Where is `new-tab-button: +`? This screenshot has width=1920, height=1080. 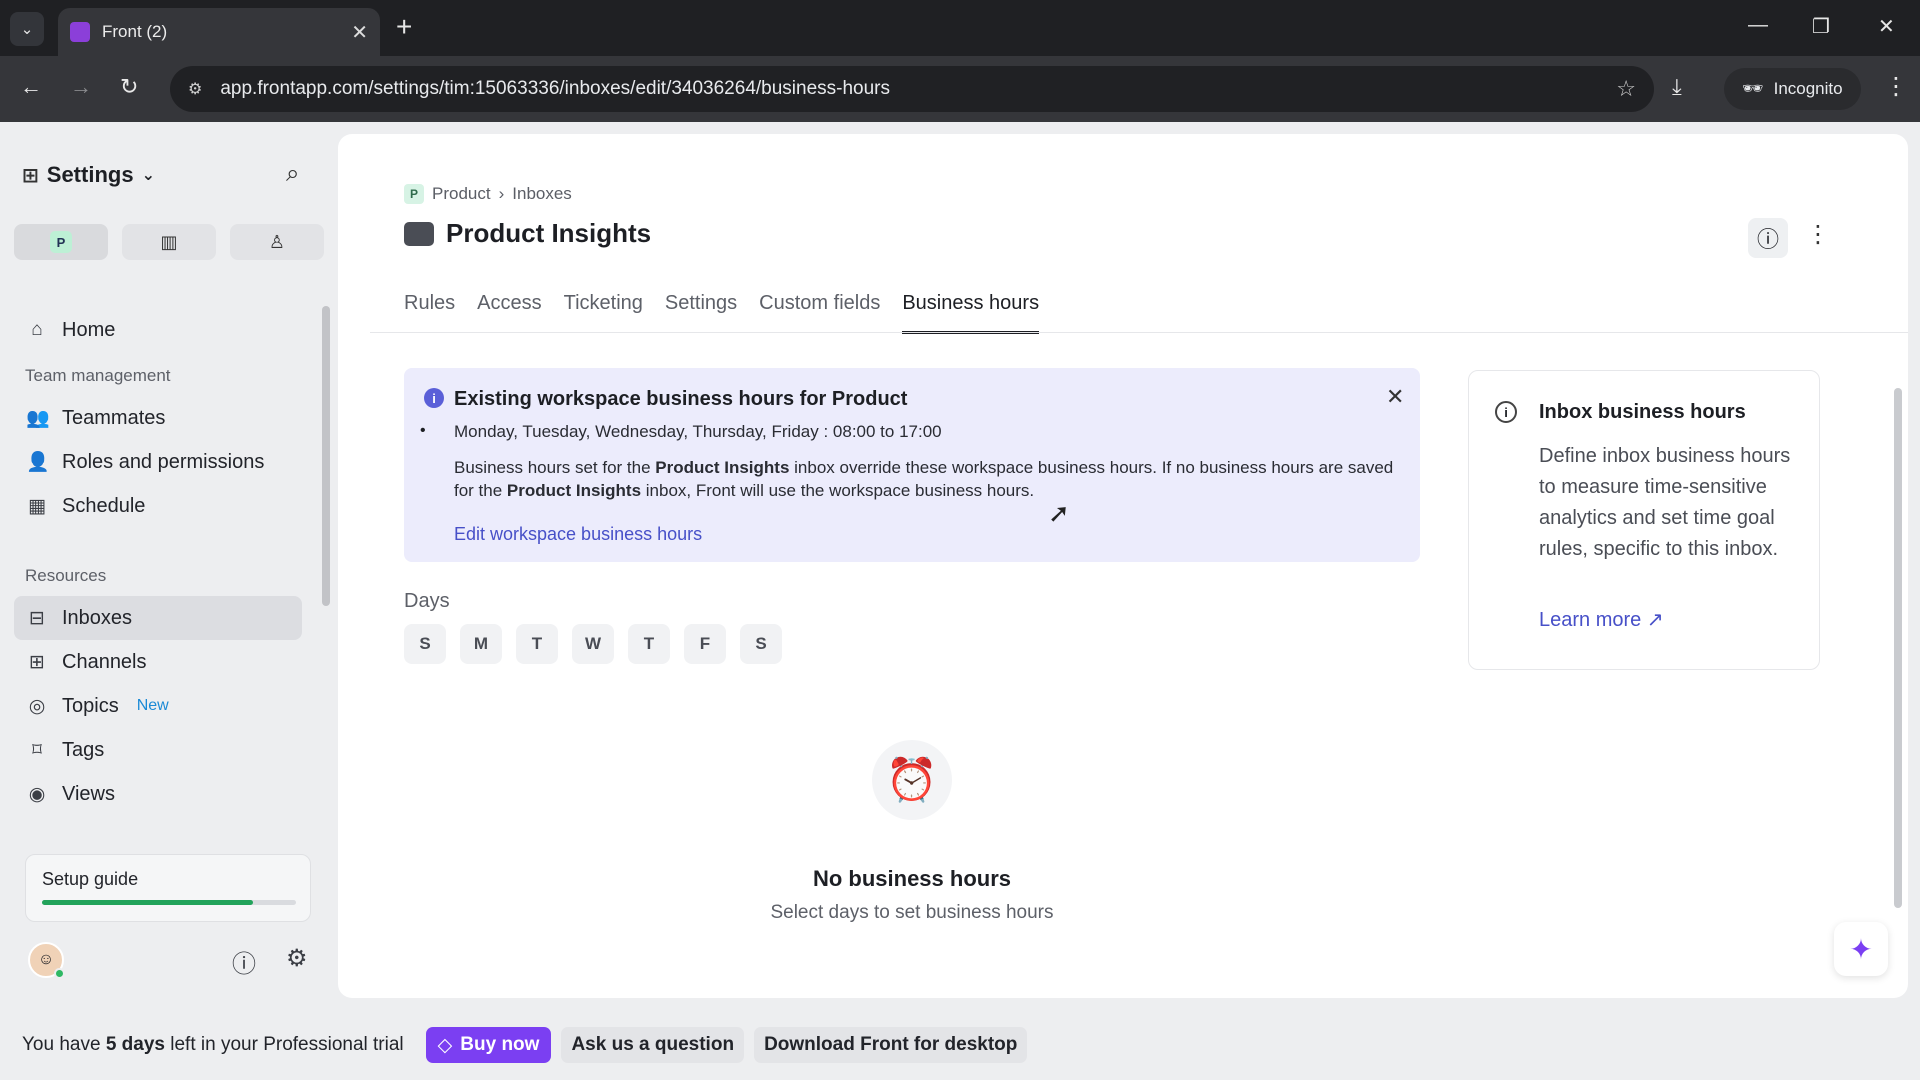
new-tab-button: + is located at coordinates (404, 27).